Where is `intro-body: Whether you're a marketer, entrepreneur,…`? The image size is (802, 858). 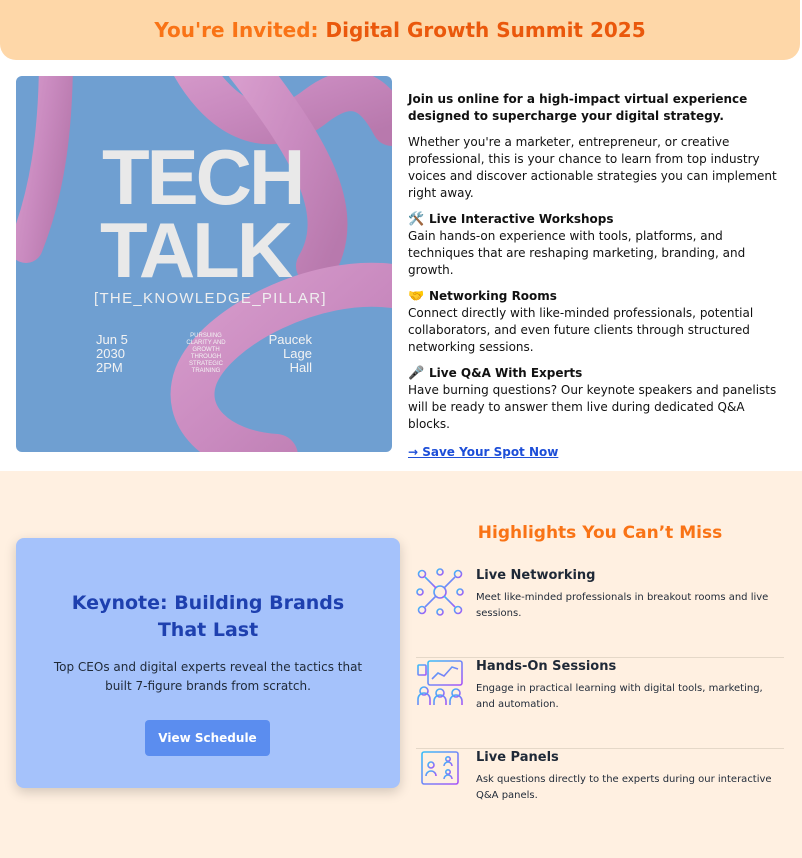
intro-body: Whether you're a marketer, entrepreneur,… is located at coordinates (592, 167).